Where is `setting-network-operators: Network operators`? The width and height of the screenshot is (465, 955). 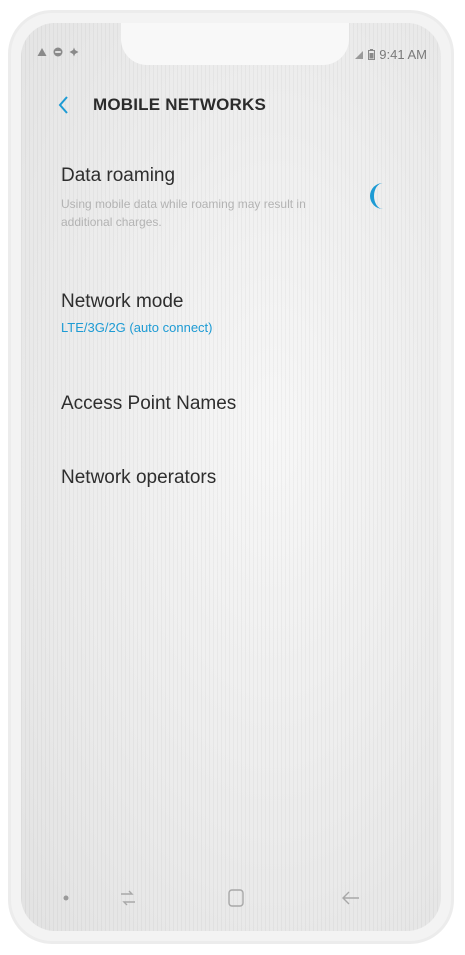
setting-network-operators: Network operators is located at coordinates (238, 487).